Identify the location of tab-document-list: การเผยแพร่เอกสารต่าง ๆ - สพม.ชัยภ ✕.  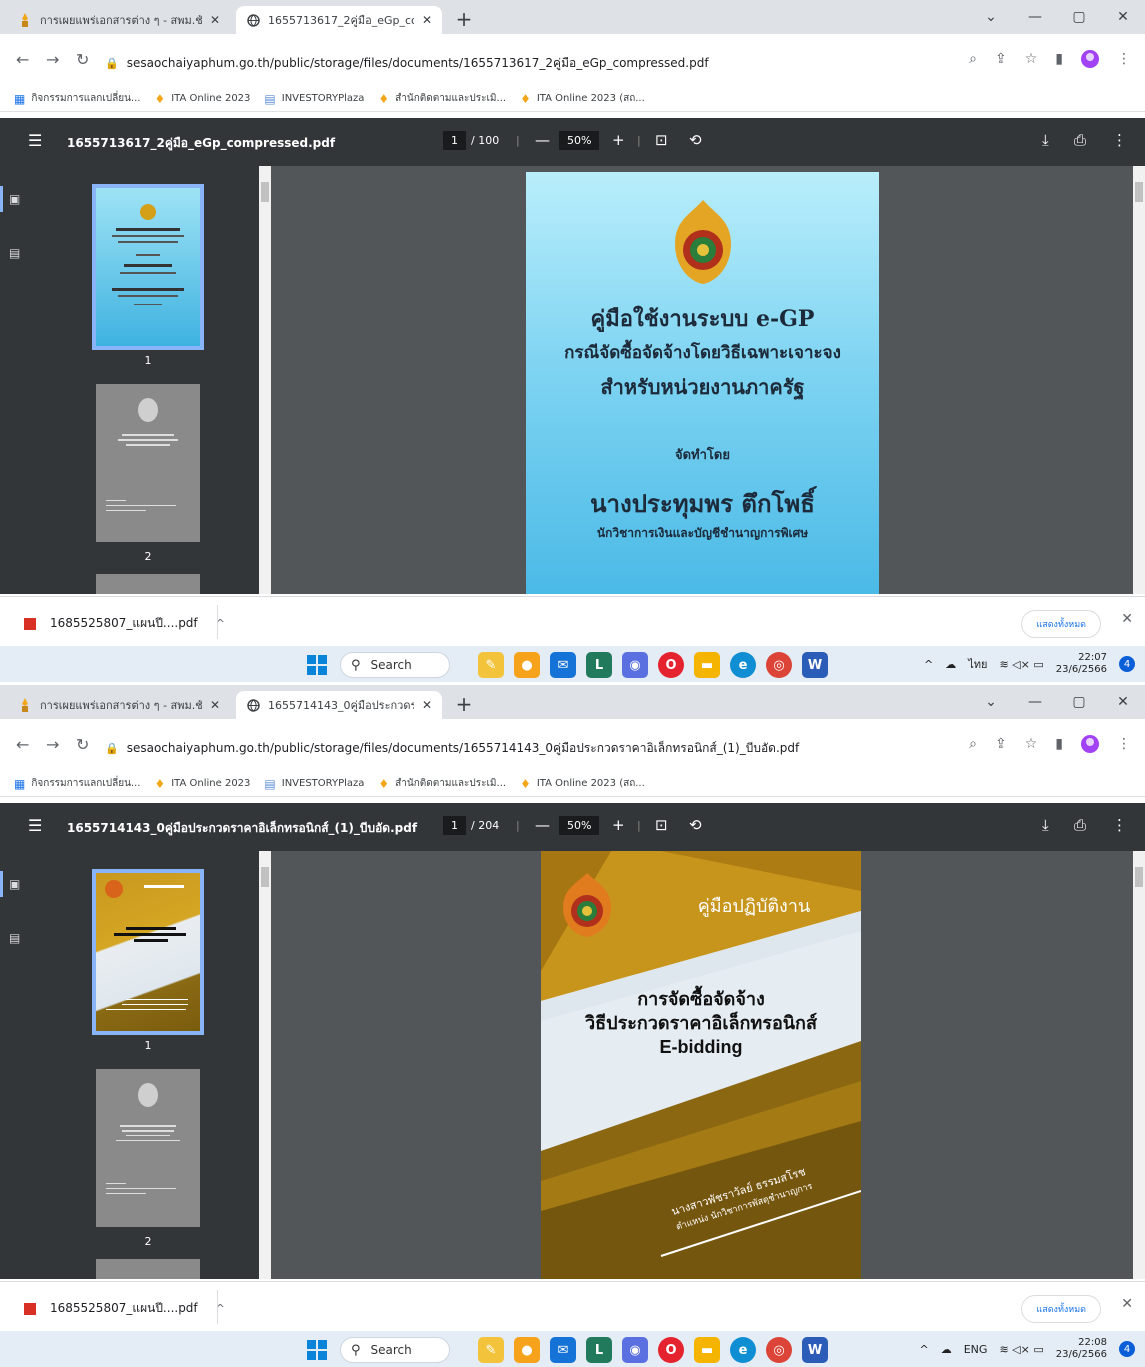
(119, 20).